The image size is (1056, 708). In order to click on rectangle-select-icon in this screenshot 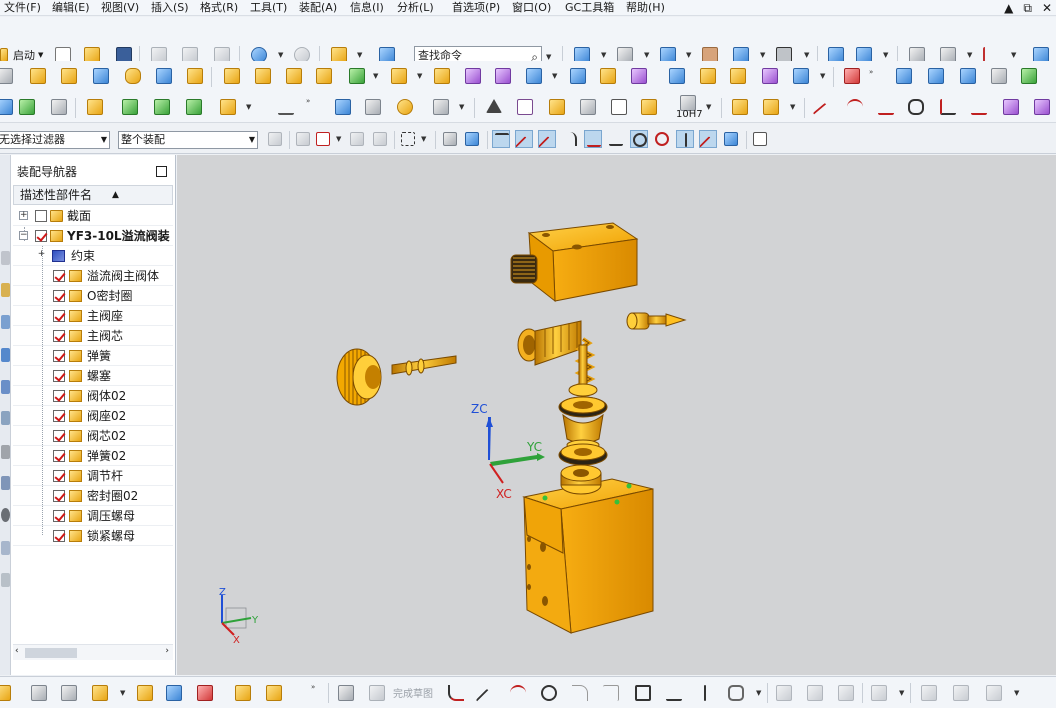, I will do `click(408, 139)`.